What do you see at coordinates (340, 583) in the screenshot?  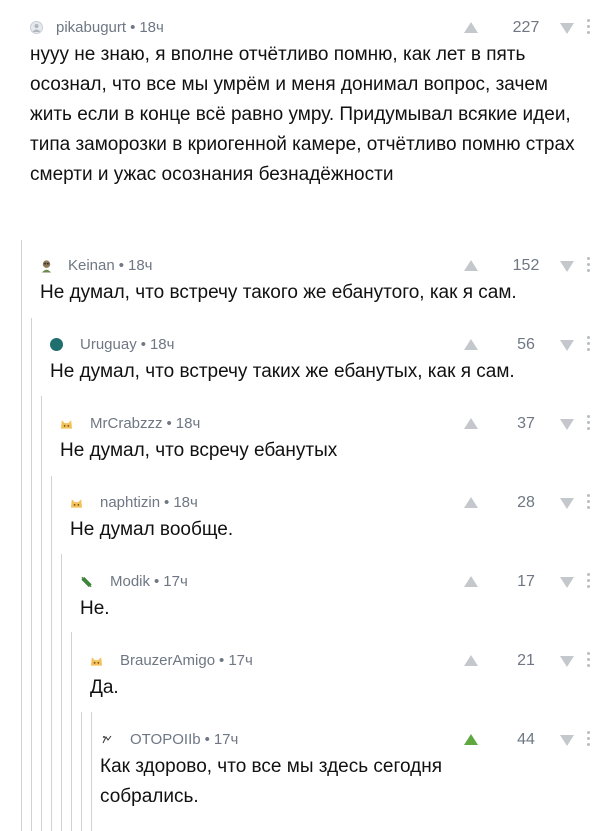 I see `comment-header: Modik • 17ч 17` at bounding box center [340, 583].